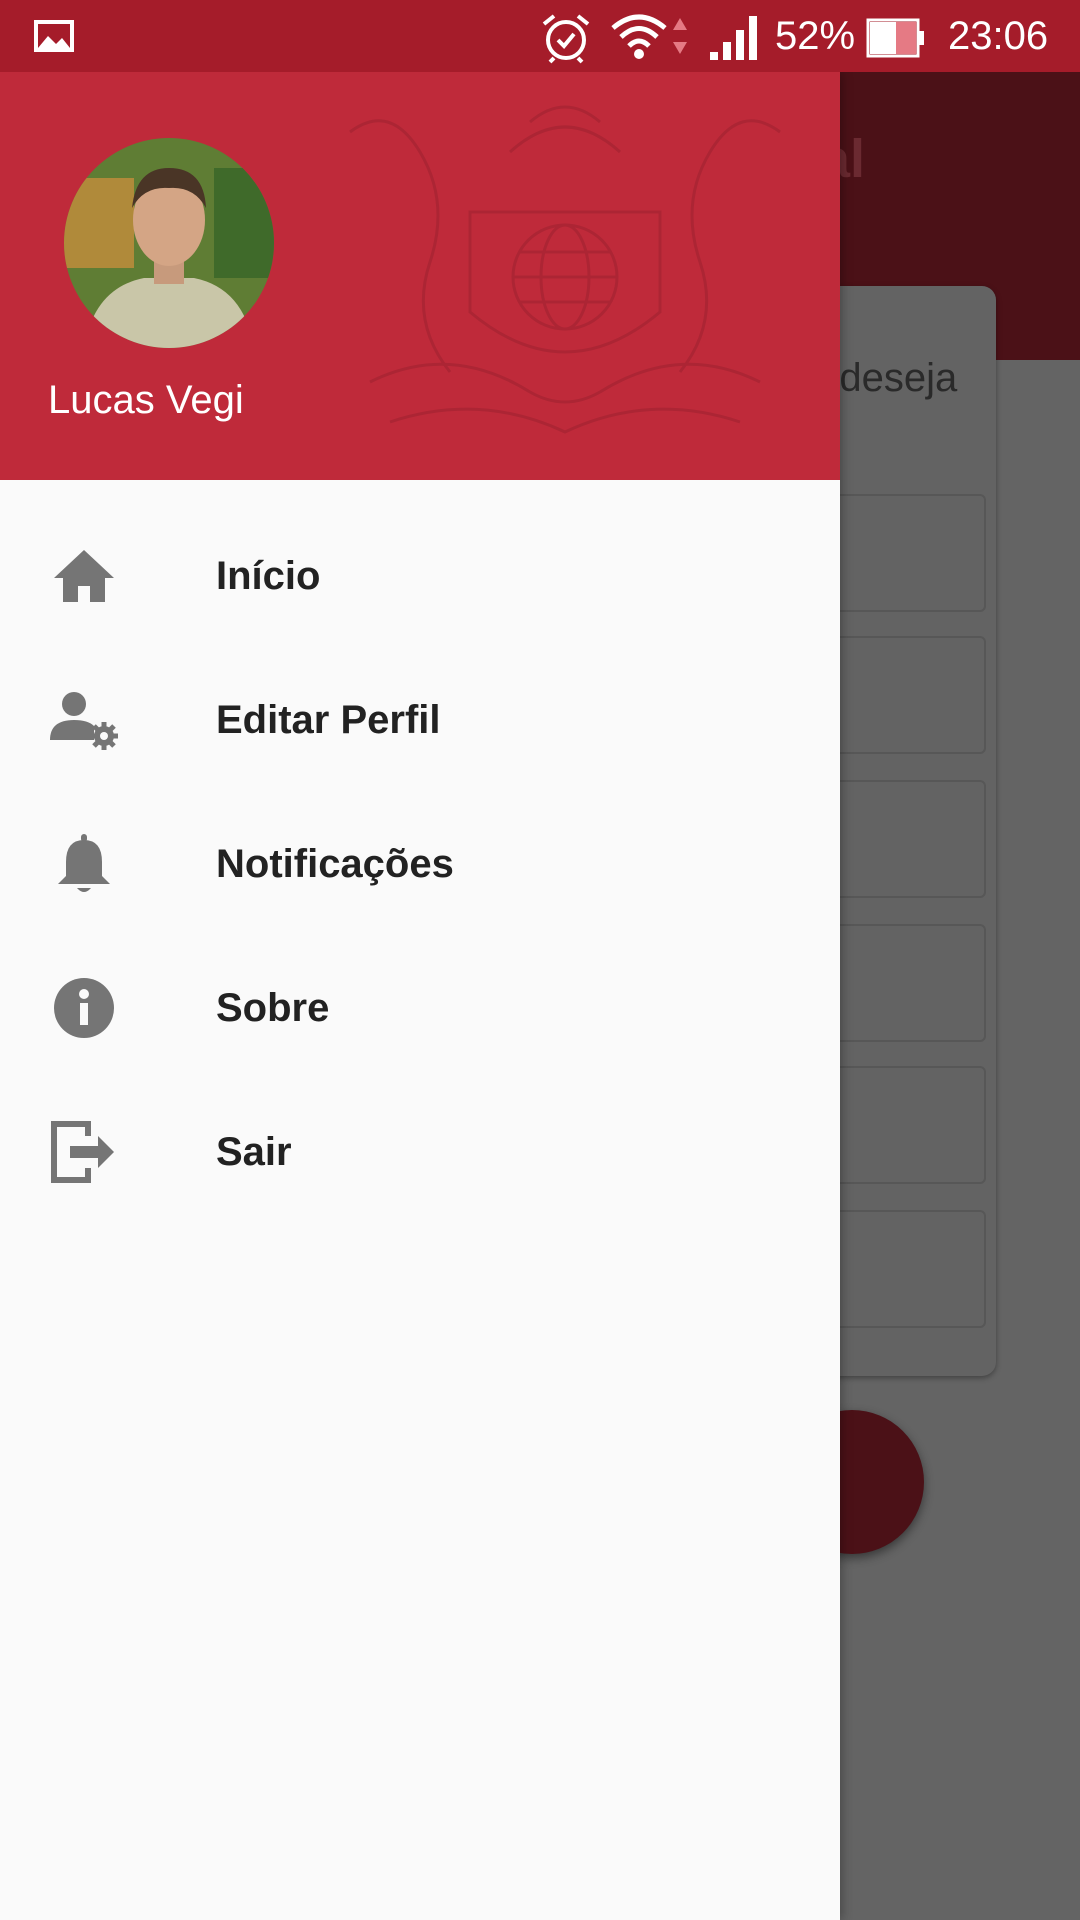  I want to click on menu-item-label: Início, so click(268, 576).